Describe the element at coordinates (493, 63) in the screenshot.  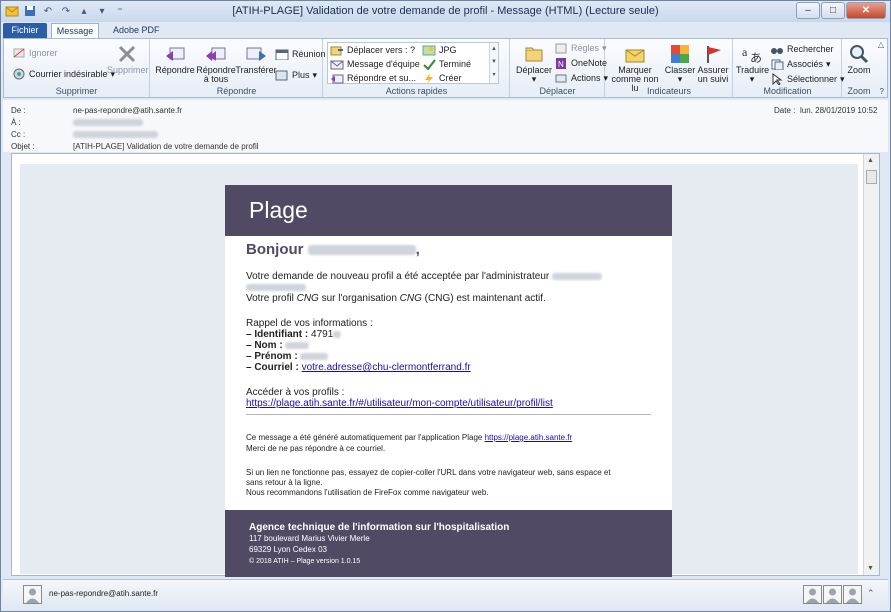
I see `gallery-scroll: ▲ ▼ ▾` at that location.